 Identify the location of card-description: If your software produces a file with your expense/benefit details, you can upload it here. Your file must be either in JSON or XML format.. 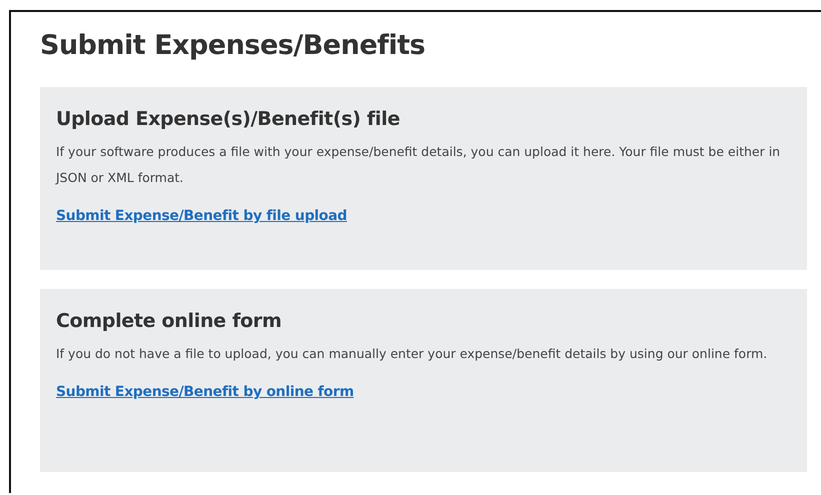
(419, 165).